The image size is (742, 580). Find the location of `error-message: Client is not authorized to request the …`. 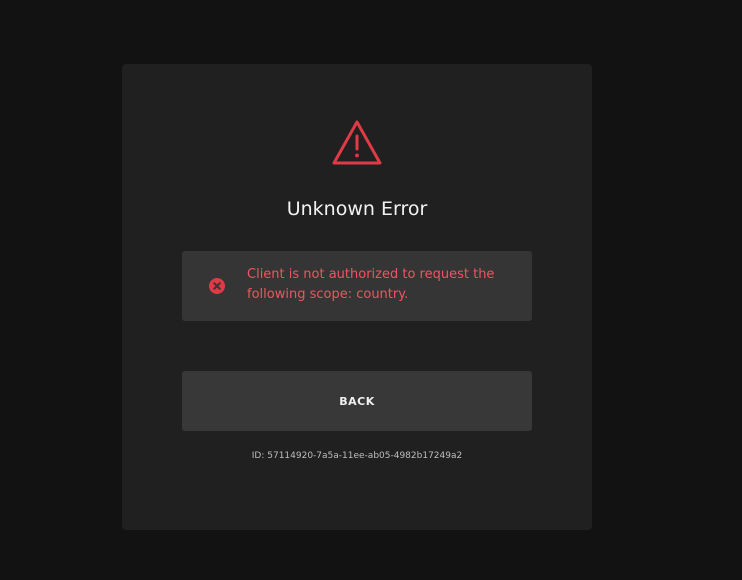

error-message: Client is not authorized to request the … is located at coordinates (371, 284).